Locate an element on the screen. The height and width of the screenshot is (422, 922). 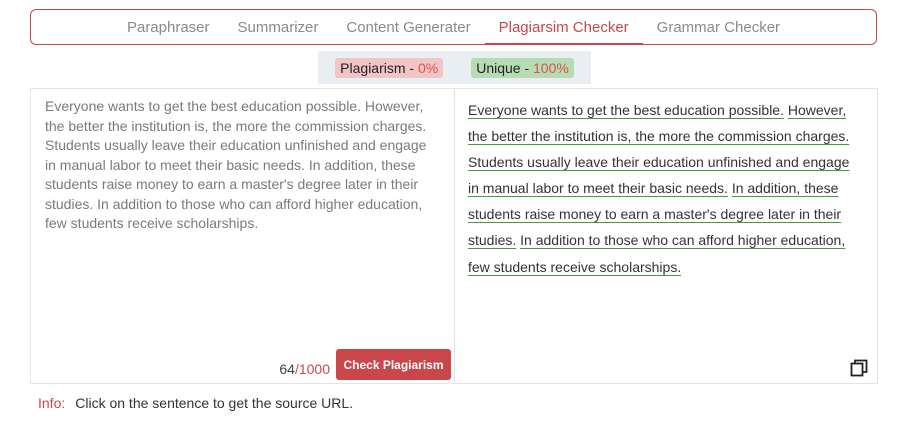
unique-value: 100% is located at coordinates (551, 67).